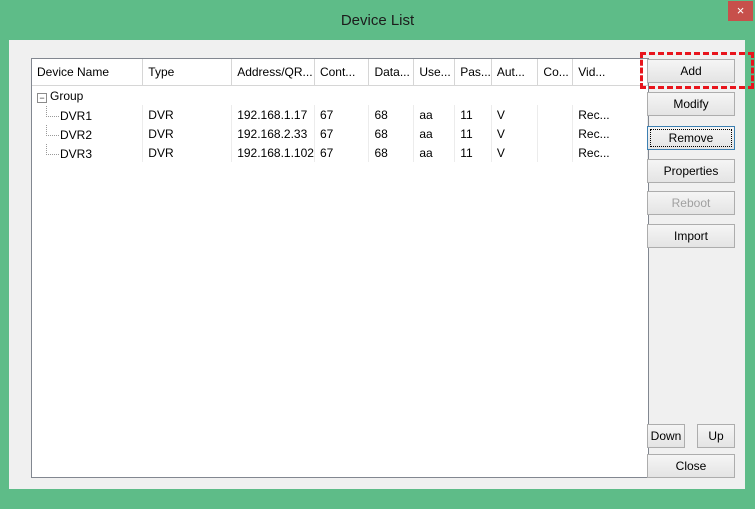 Image resolution: width=755 pixels, height=509 pixels. Describe the element at coordinates (691, 138) in the screenshot. I see `remove-button: Remove` at that location.